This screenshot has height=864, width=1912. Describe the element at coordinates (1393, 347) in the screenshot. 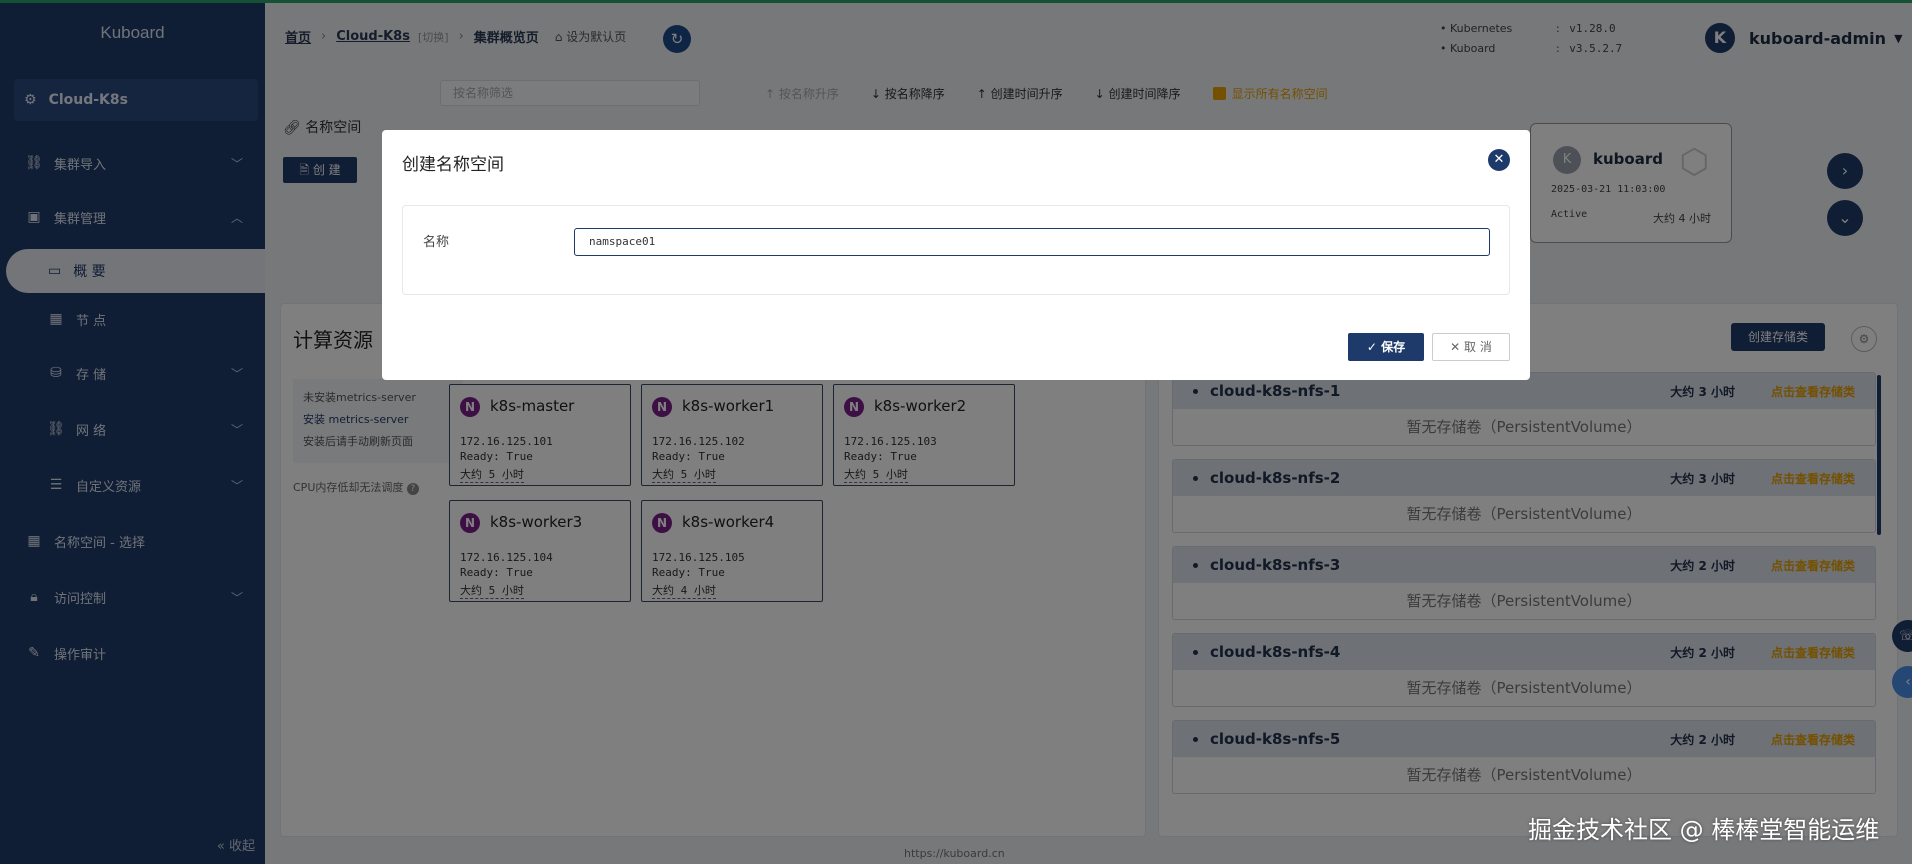

I see `button-label: 保存` at that location.